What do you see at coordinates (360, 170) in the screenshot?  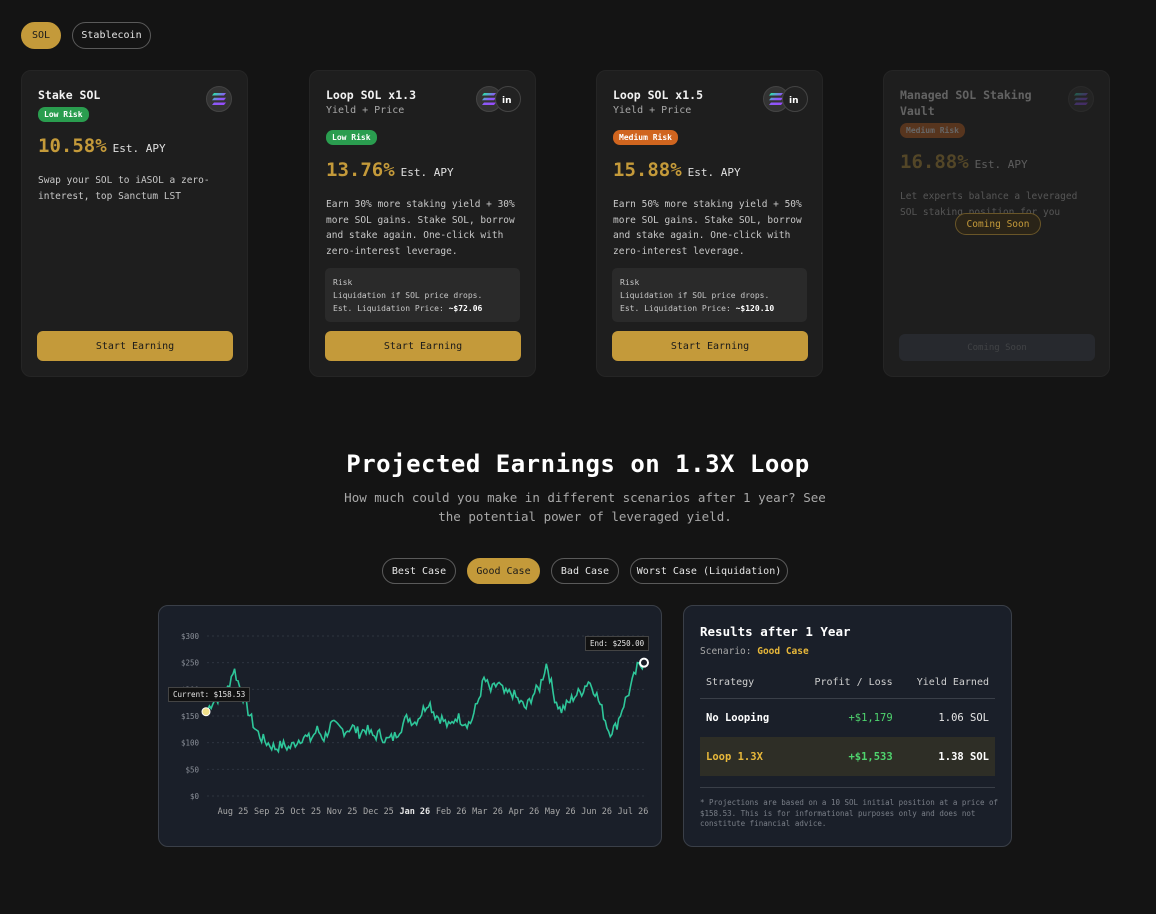 I see `apy-value: 13.76%` at bounding box center [360, 170].